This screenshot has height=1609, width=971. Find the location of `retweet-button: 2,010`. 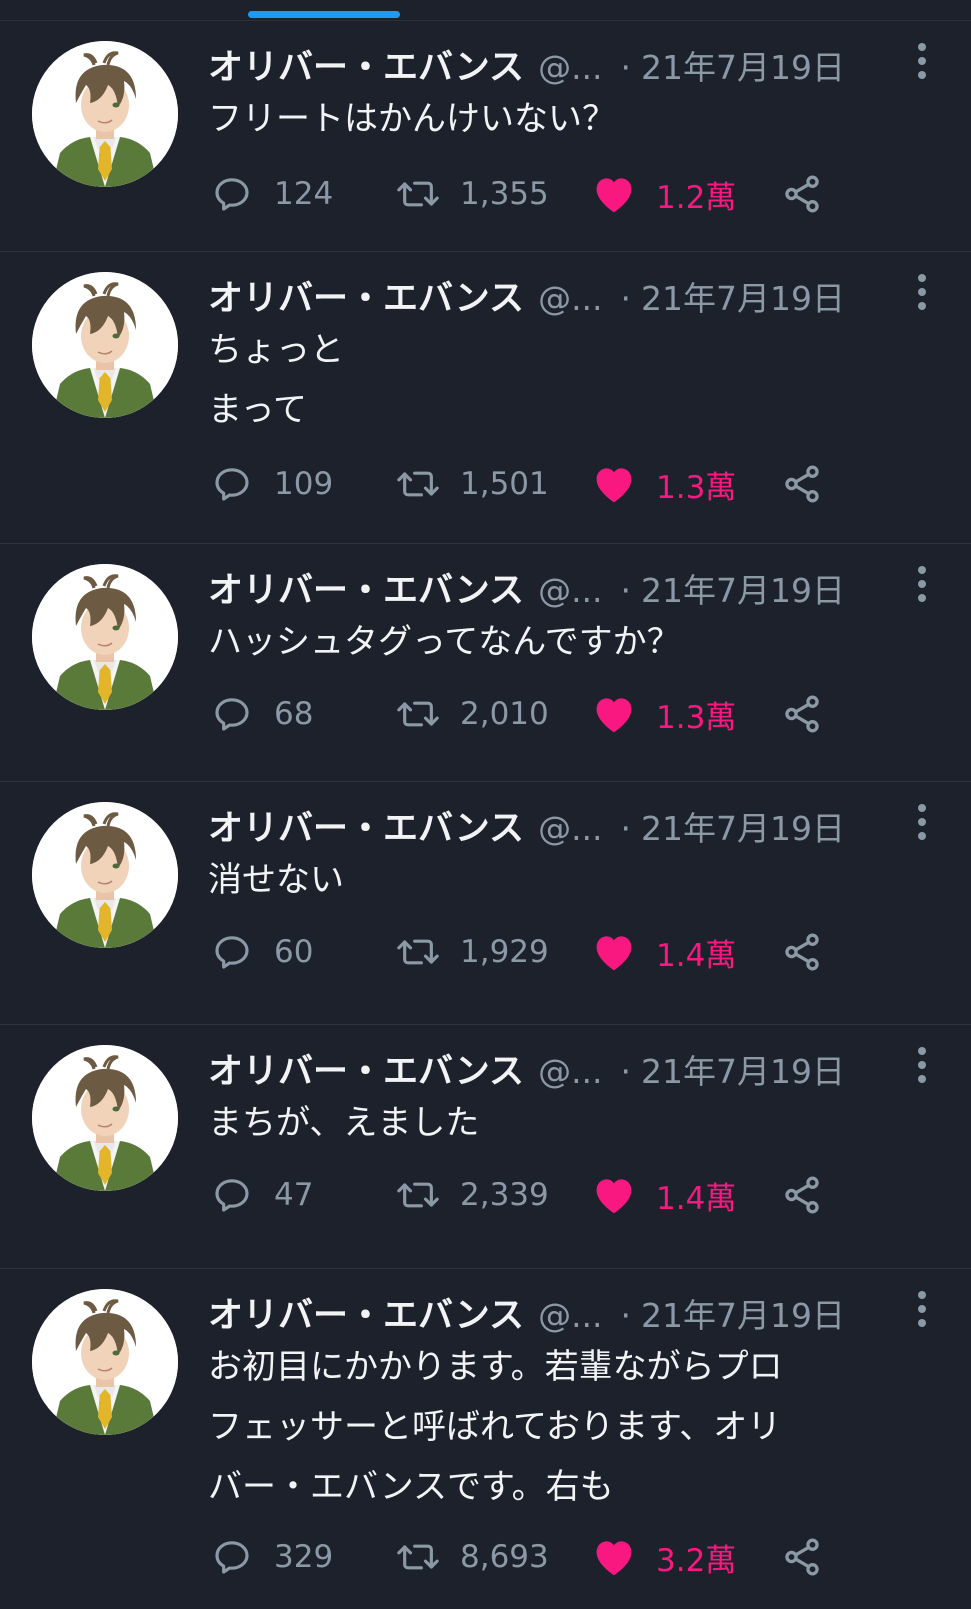

retweet-button: 2,010 is located at coordinates (472, 714).